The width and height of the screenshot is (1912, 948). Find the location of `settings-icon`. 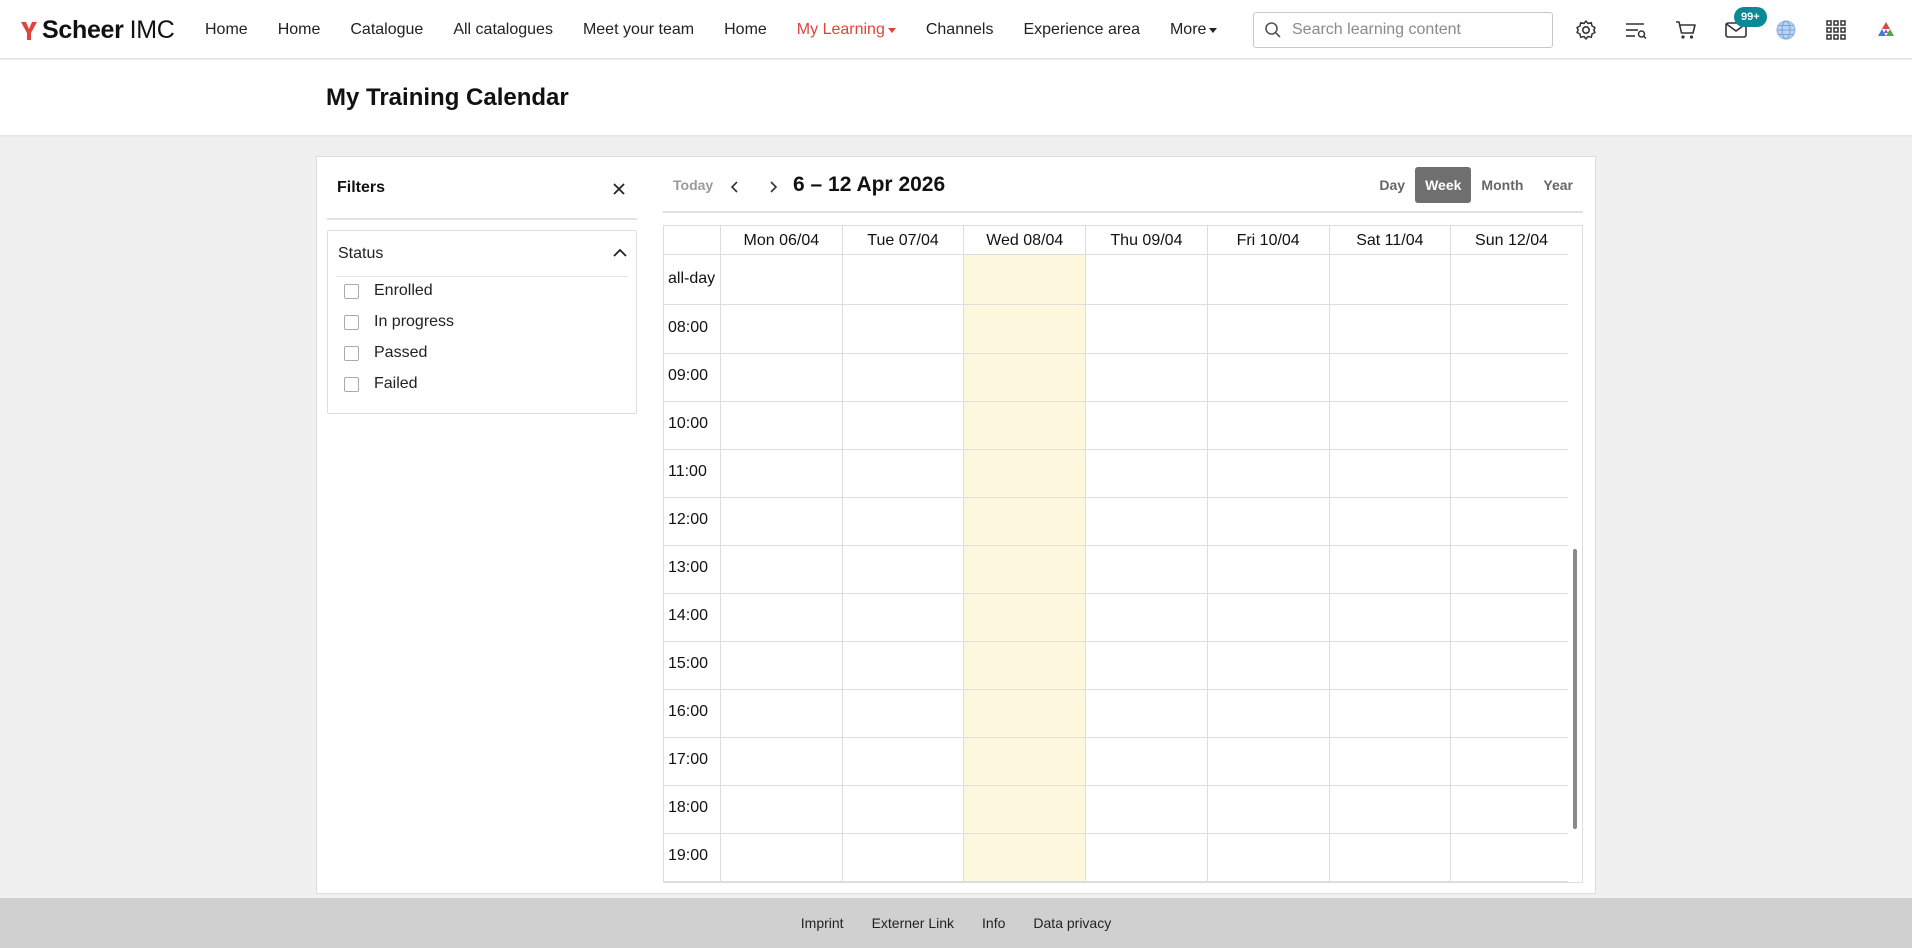

settings-icon is located at coordinates (1586, 30).